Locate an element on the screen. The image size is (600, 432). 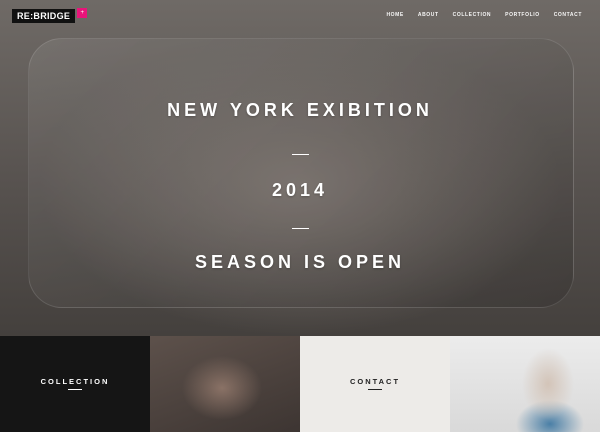
portrait-photo-tile is located at coordinates (525, 384).